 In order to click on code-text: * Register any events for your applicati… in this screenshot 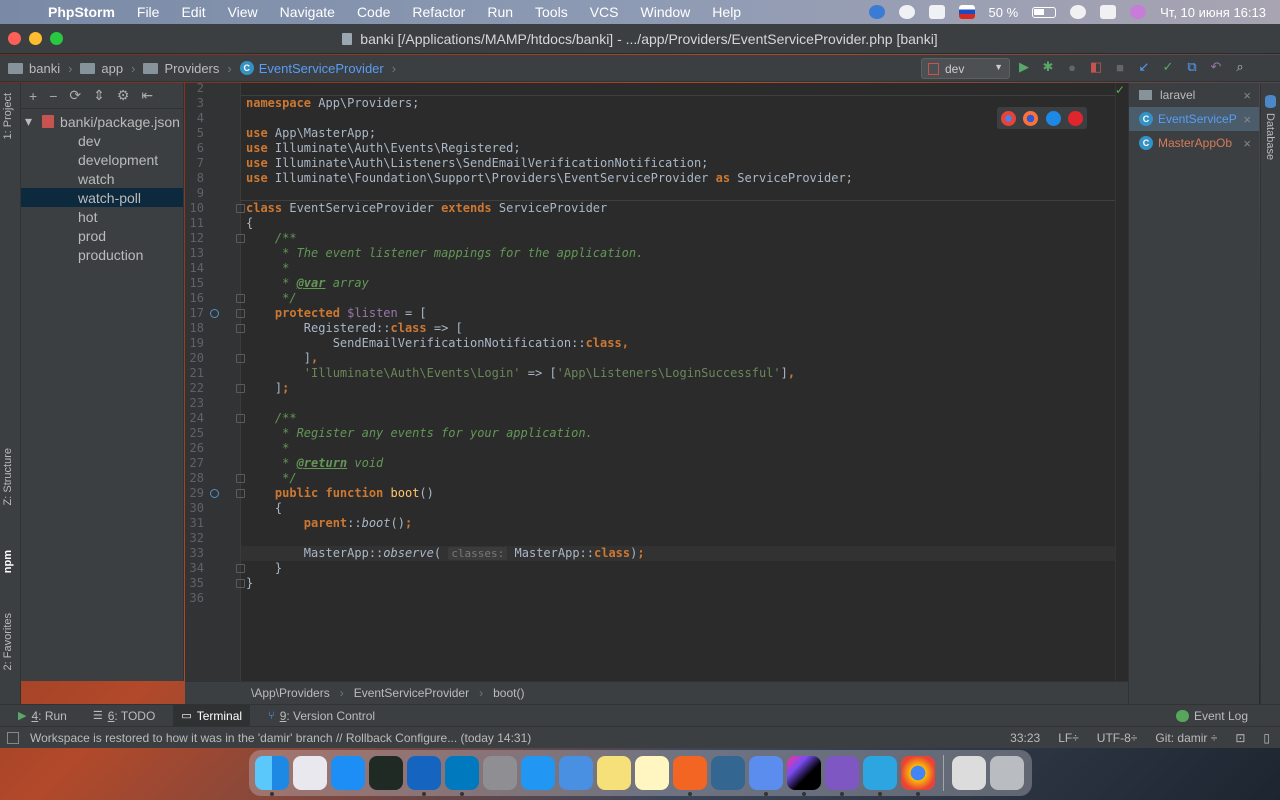, I will do `click(419, 433)`.